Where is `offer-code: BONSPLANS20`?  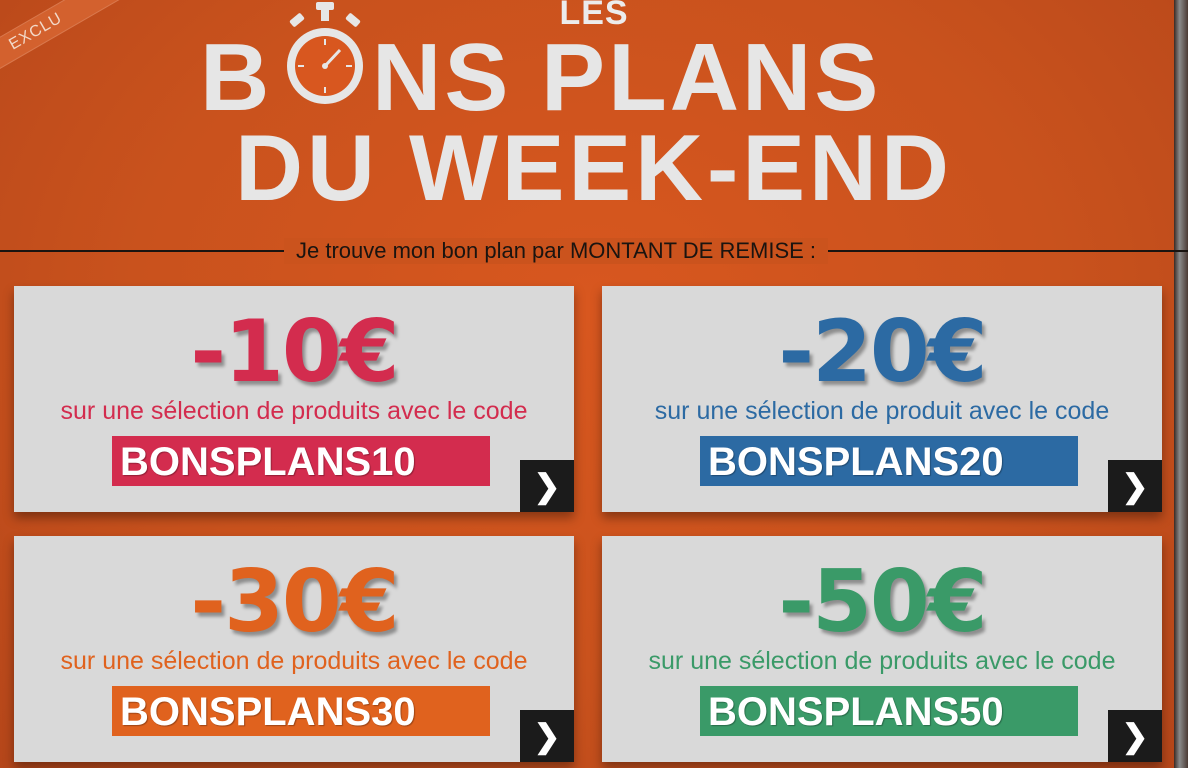
offer-code: BONSPLANS20 is located at coordinates (889, 461).